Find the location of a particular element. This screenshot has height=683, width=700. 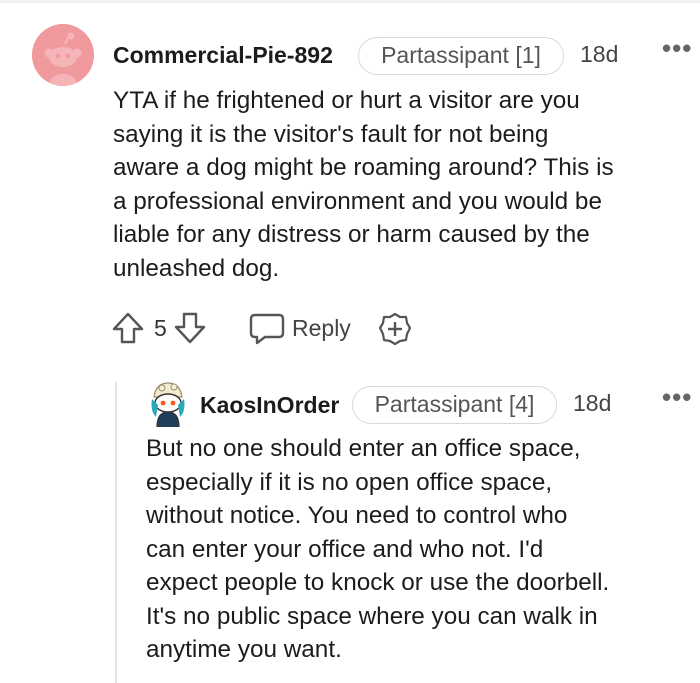

vote-count: 5 is located at coordinates (160, 328).